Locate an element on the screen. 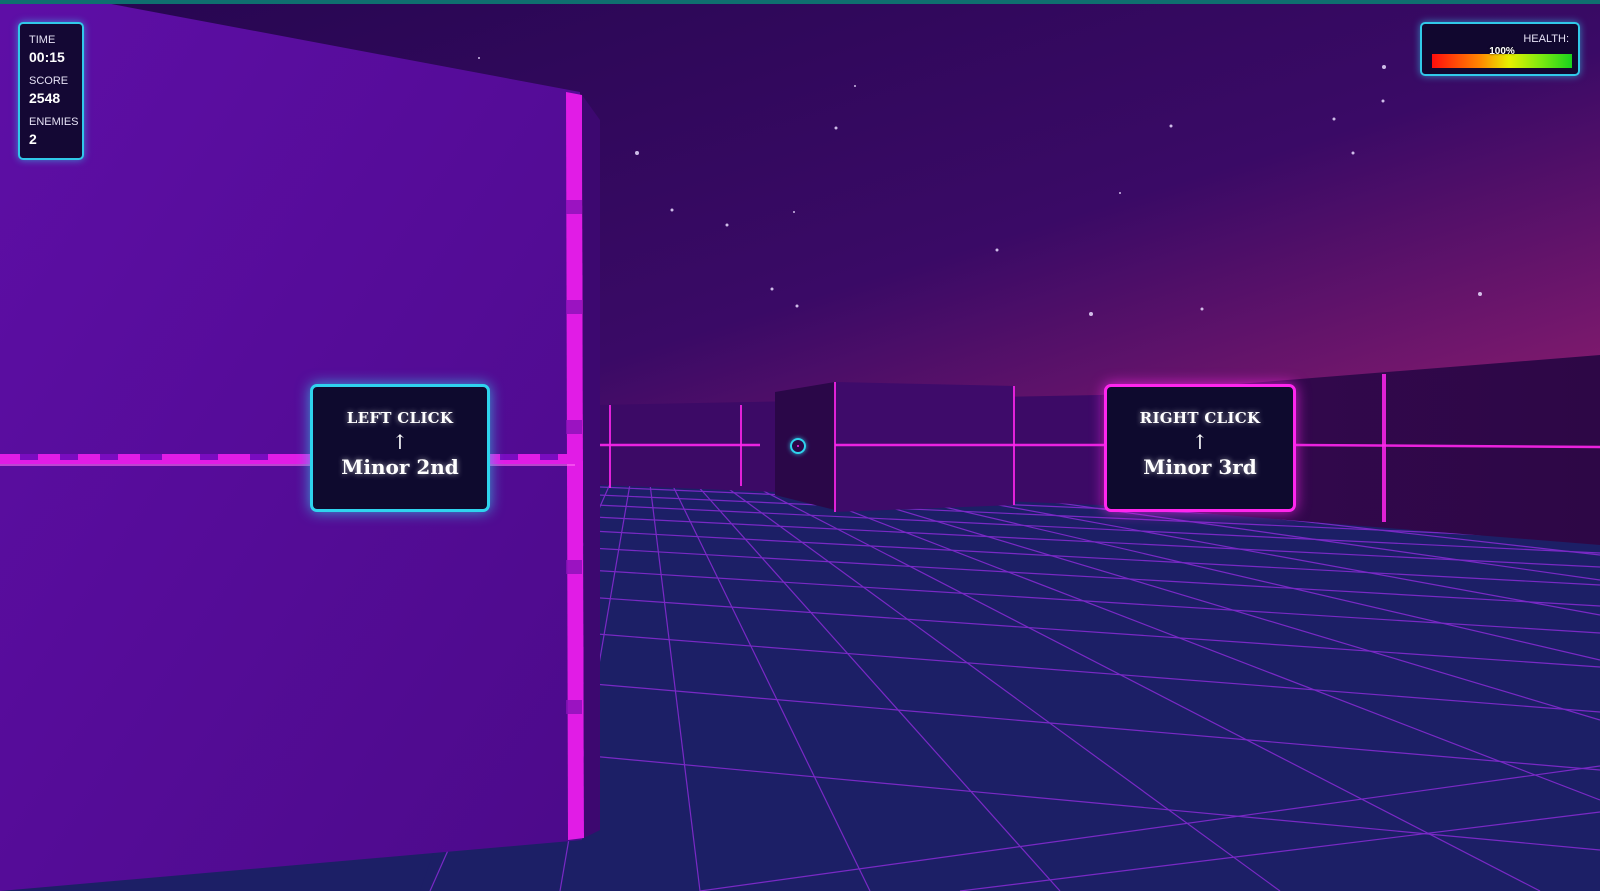  far-block-front is located at coordinates (925, 447).